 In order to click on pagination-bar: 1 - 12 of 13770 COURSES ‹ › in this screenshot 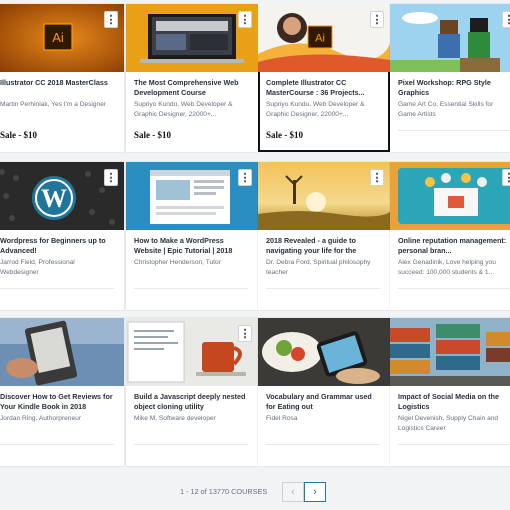, I will do `click(255, 492)`.